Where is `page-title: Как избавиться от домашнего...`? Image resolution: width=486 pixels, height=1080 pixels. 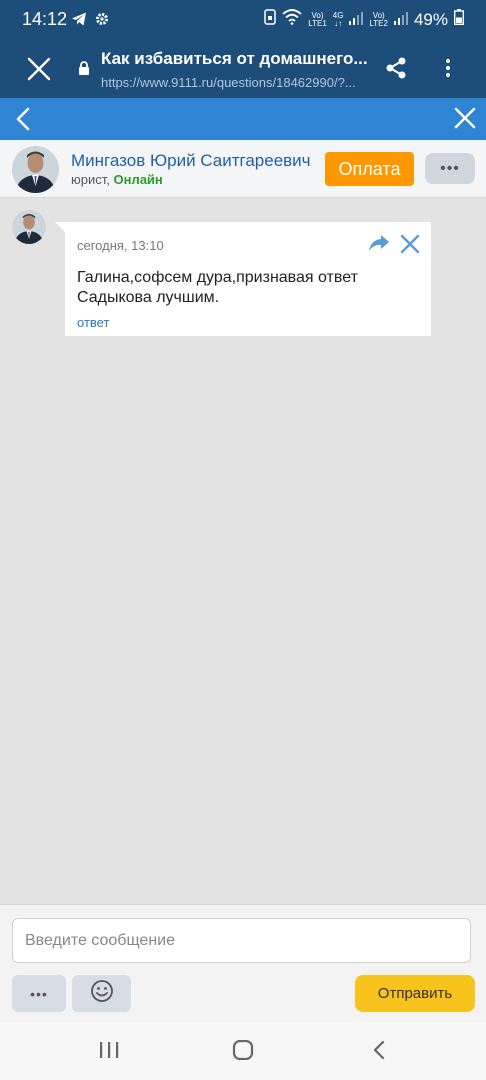
page-title: Как избавиться от домашнего... is located at coordinates (241, 59).